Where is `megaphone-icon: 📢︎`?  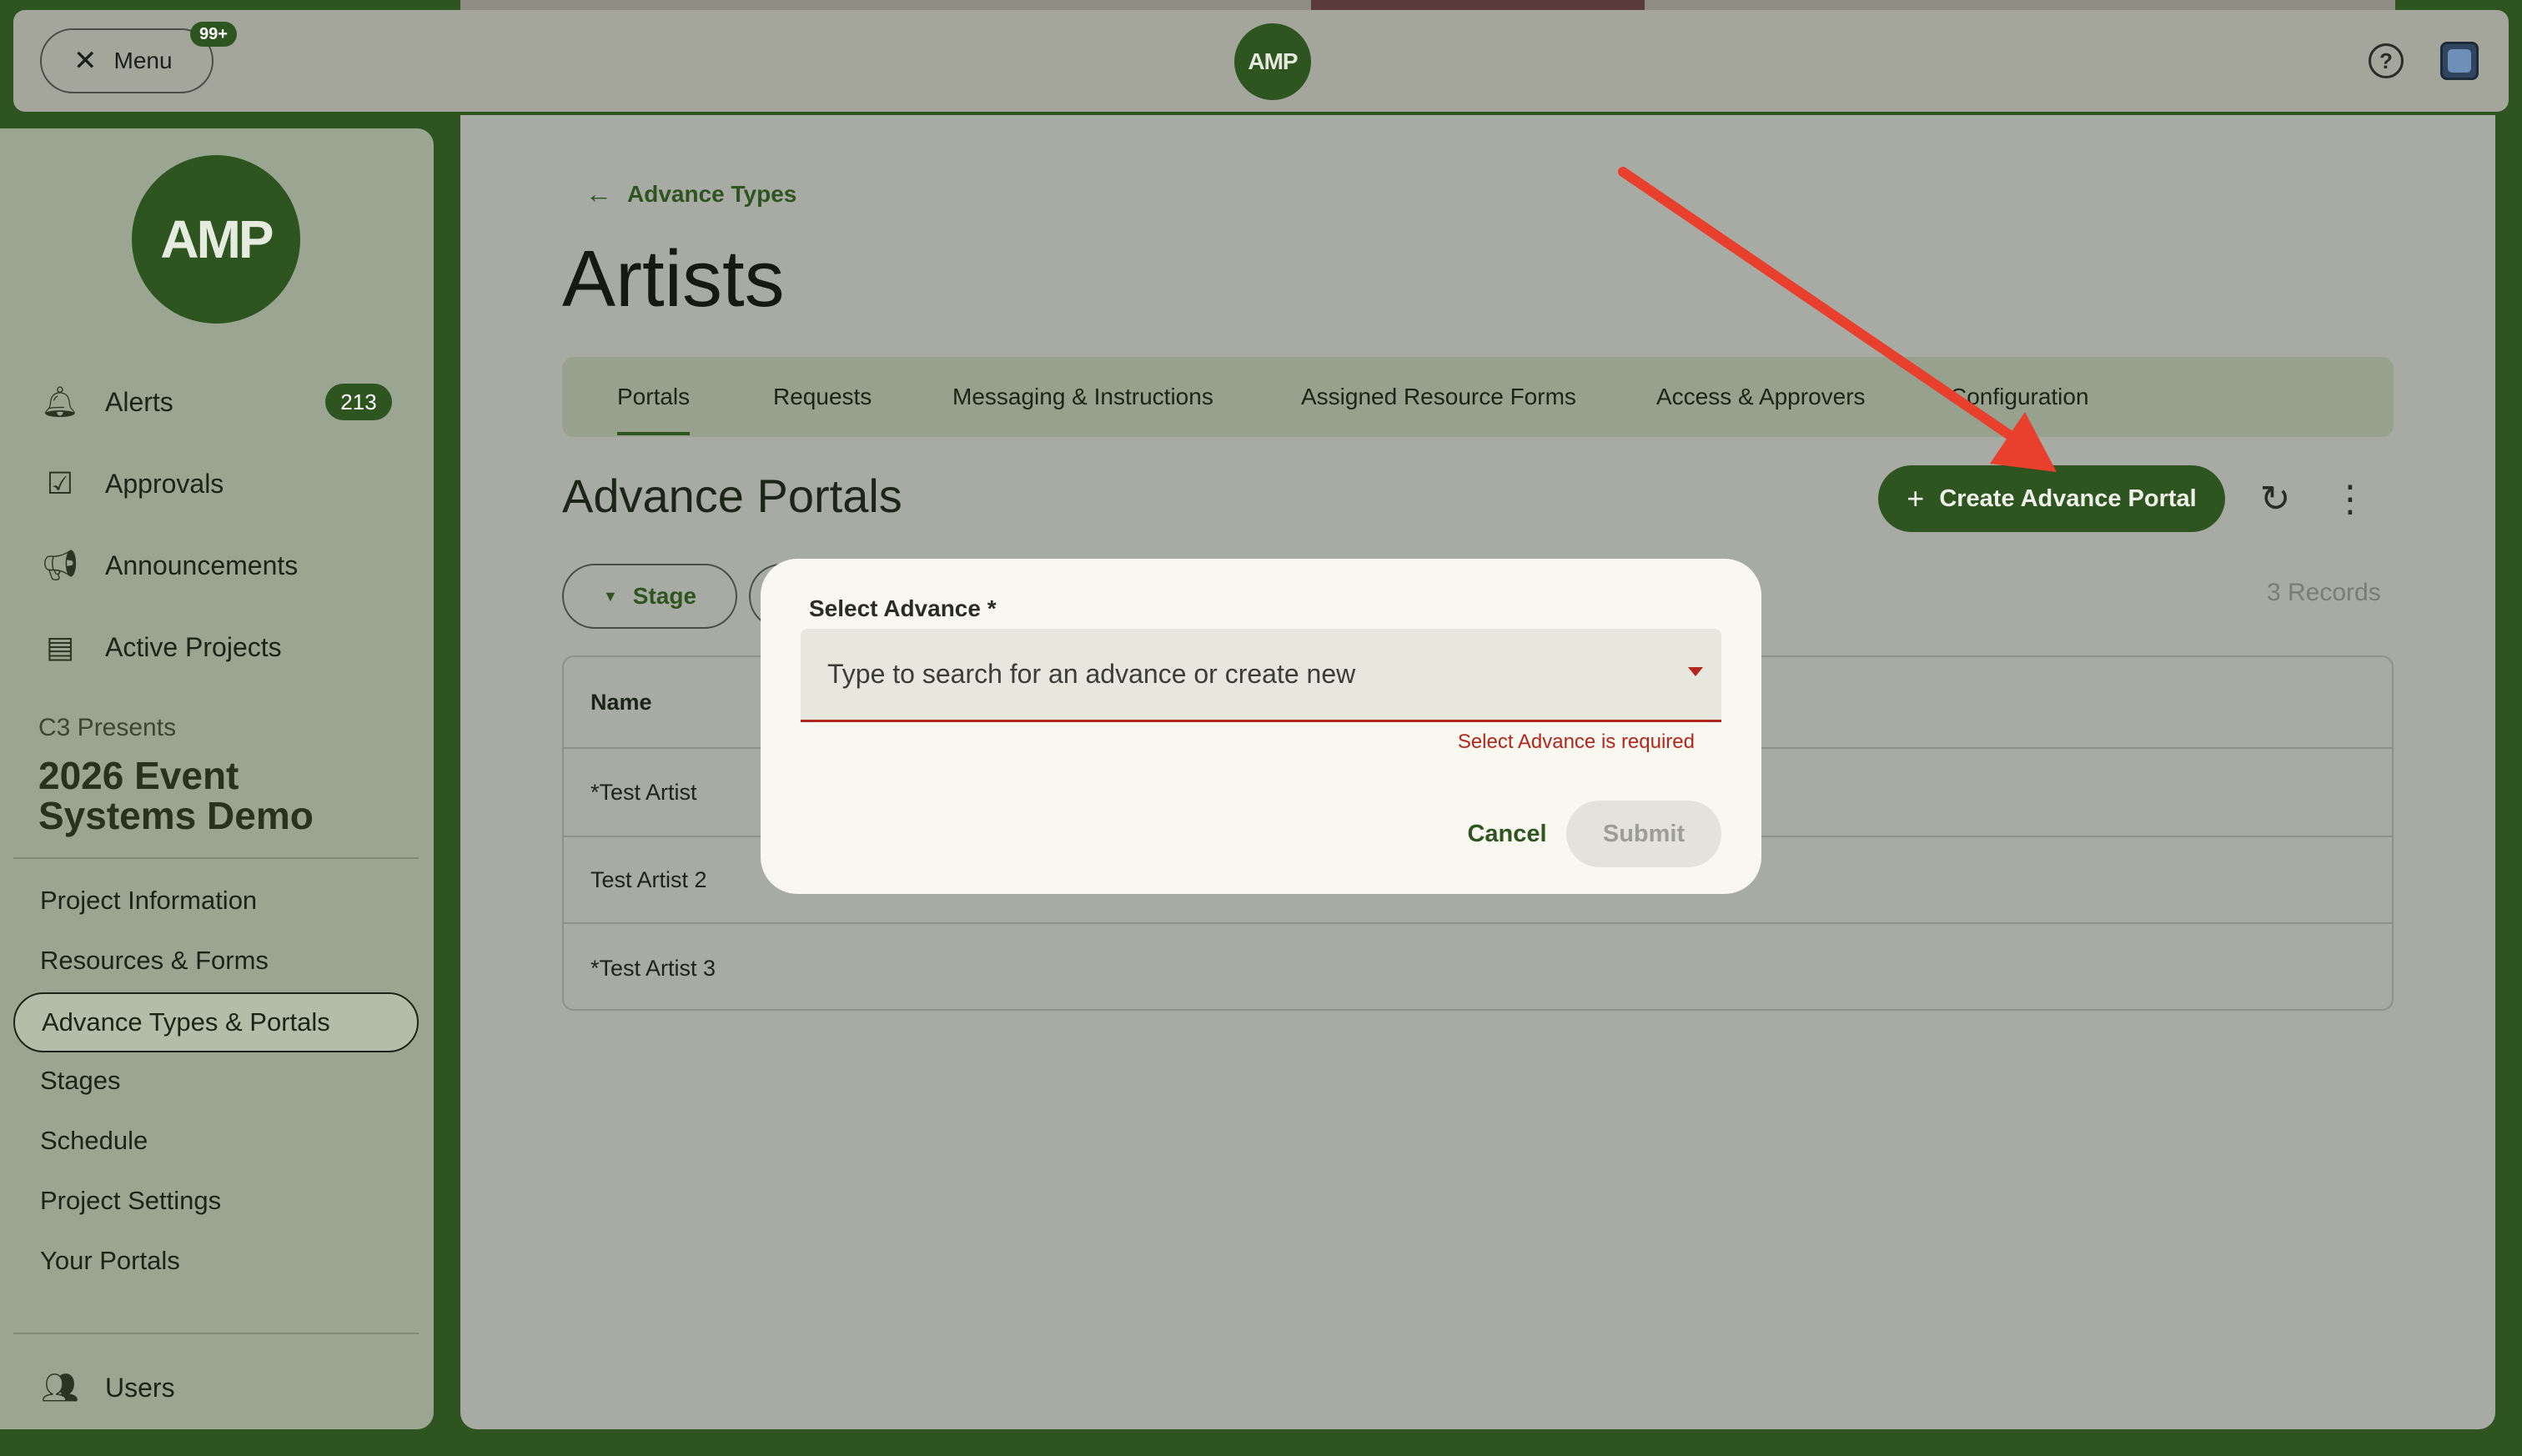
megaphone-icon: 📢︎ is located at coordinates (60, 565).